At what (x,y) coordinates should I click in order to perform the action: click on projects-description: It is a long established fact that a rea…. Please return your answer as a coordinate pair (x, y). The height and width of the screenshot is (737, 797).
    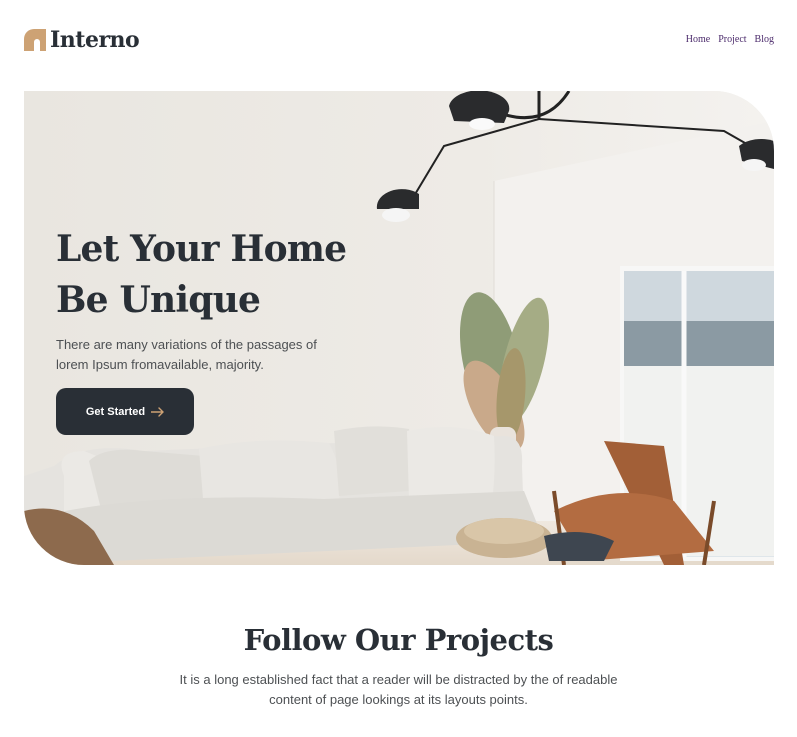
    Looking at the image, I should click on (398, 689).